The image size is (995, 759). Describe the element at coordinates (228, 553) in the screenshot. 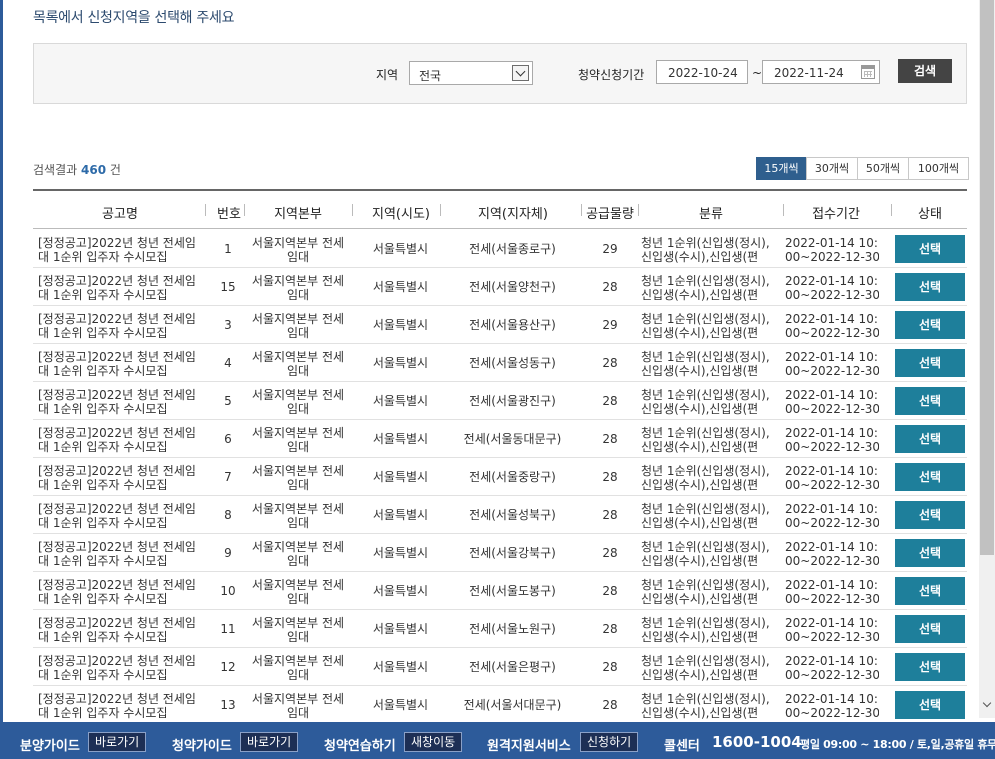

I see `row-number: 9` at that location.